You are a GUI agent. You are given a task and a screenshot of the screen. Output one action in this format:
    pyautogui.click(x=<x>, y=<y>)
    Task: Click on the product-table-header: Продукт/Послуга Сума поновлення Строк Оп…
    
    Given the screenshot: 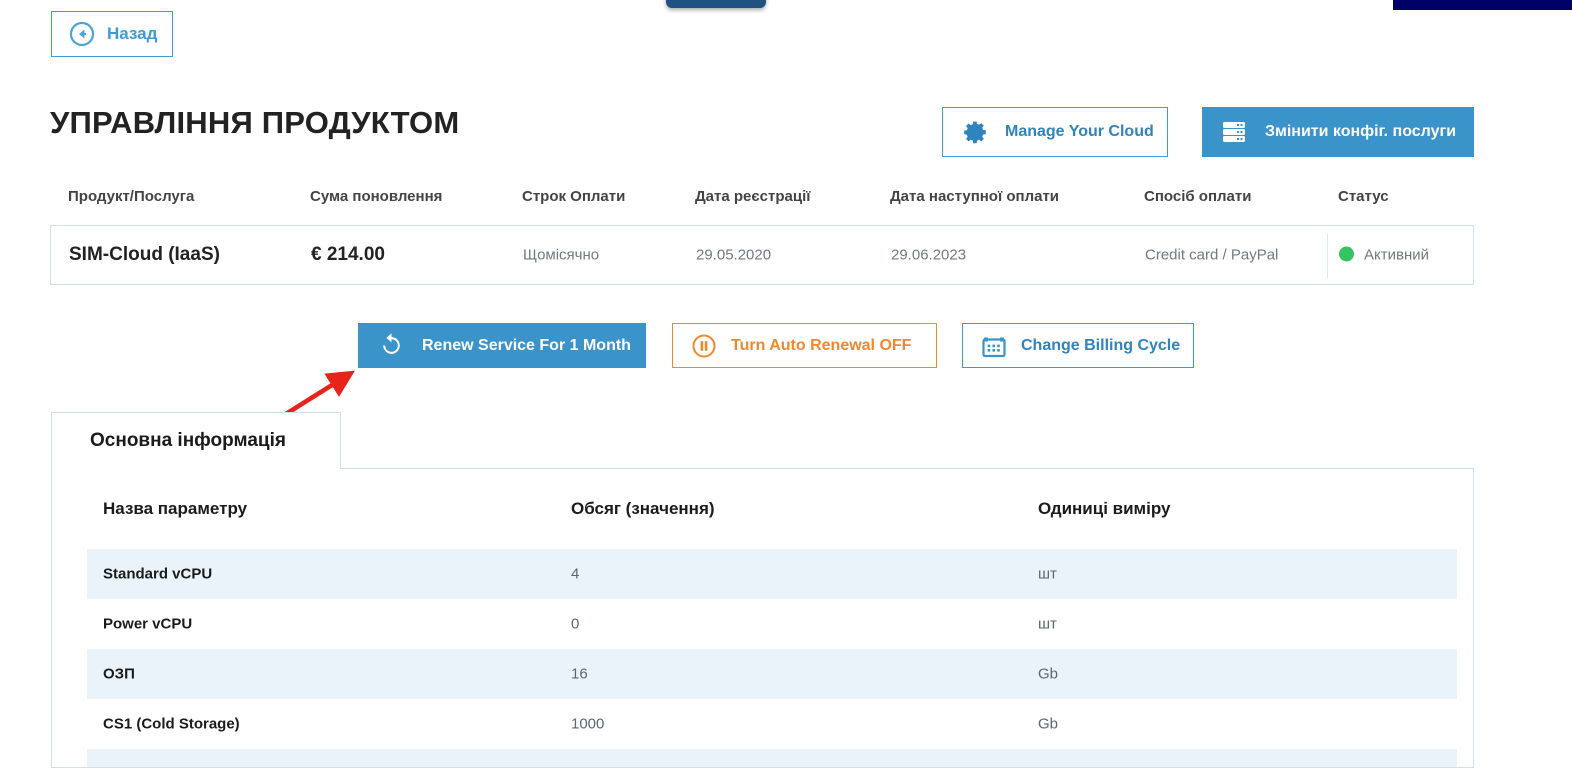 What is the action you would take?
    pyautogui.click(x=762, y=206)
    